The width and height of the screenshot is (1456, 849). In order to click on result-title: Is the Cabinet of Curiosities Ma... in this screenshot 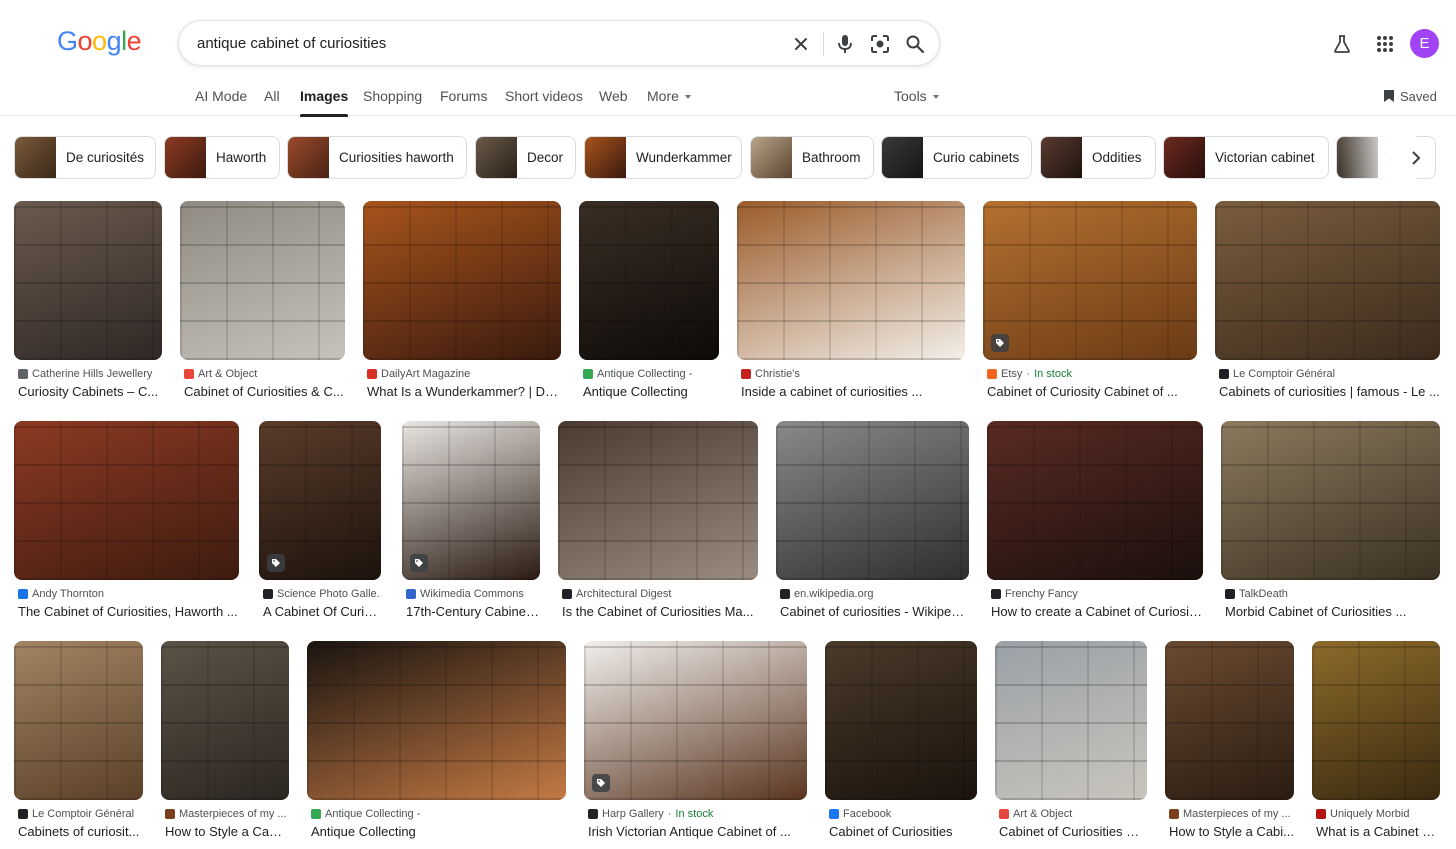, I will do `click(660, 611)`.